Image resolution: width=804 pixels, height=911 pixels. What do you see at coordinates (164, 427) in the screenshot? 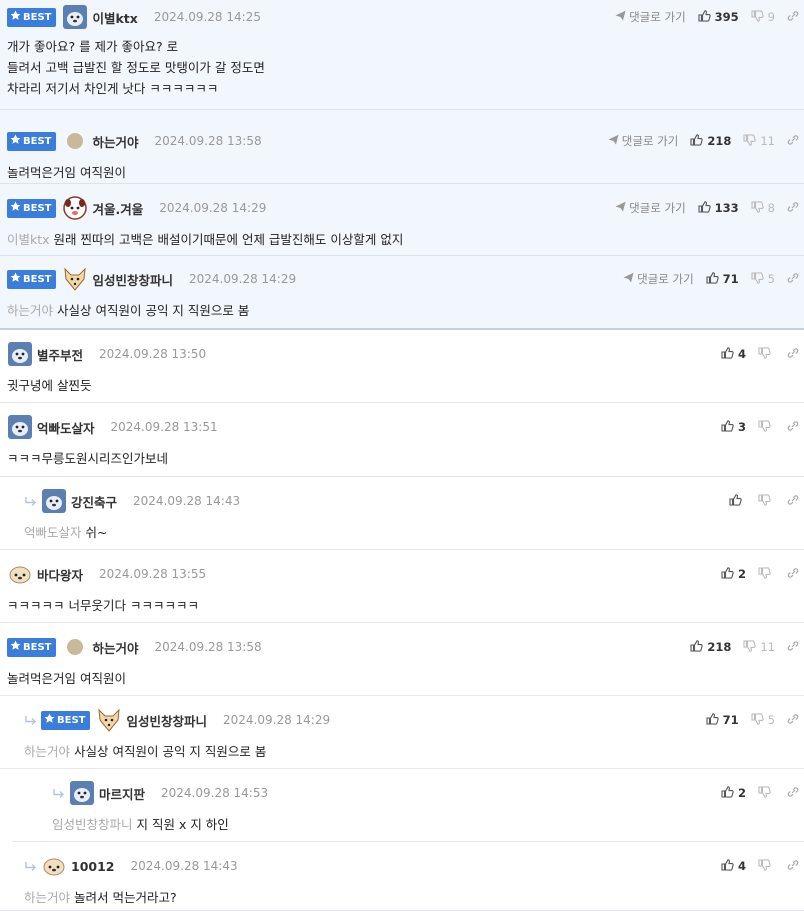
I see `comment-date: 2024.09.28 13:51` at bounding box center [164, 427].